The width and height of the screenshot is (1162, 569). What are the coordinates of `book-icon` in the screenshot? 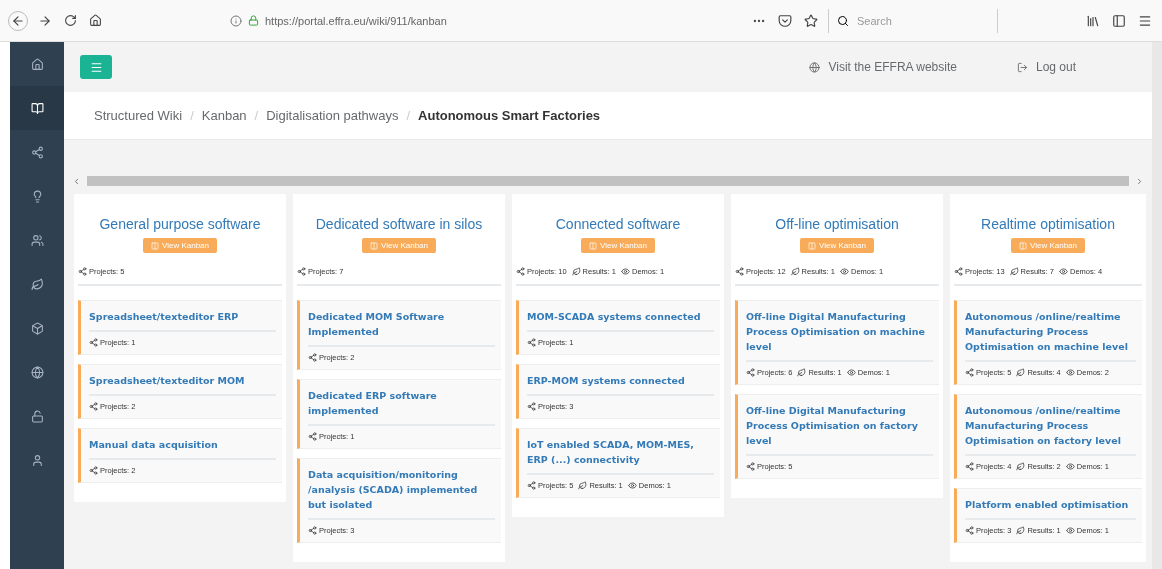 It's located at (37, 108).